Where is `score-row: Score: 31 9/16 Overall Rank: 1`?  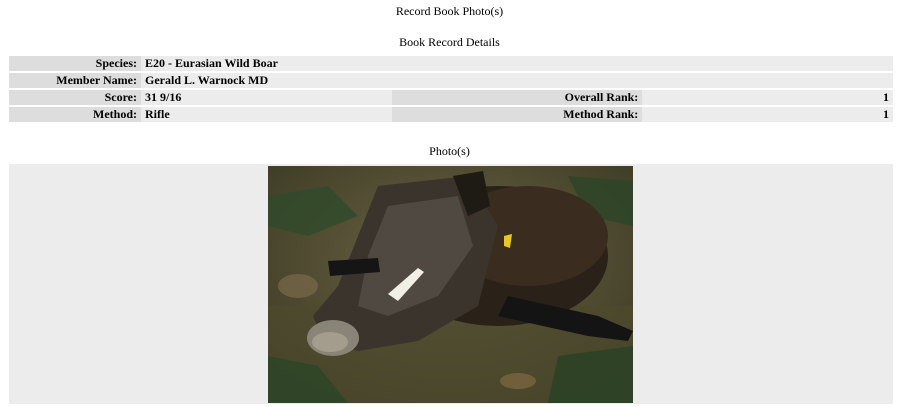
score-row: Score: 31 9/16 Overall Rank: 1 is located at coordinates (451, 97).